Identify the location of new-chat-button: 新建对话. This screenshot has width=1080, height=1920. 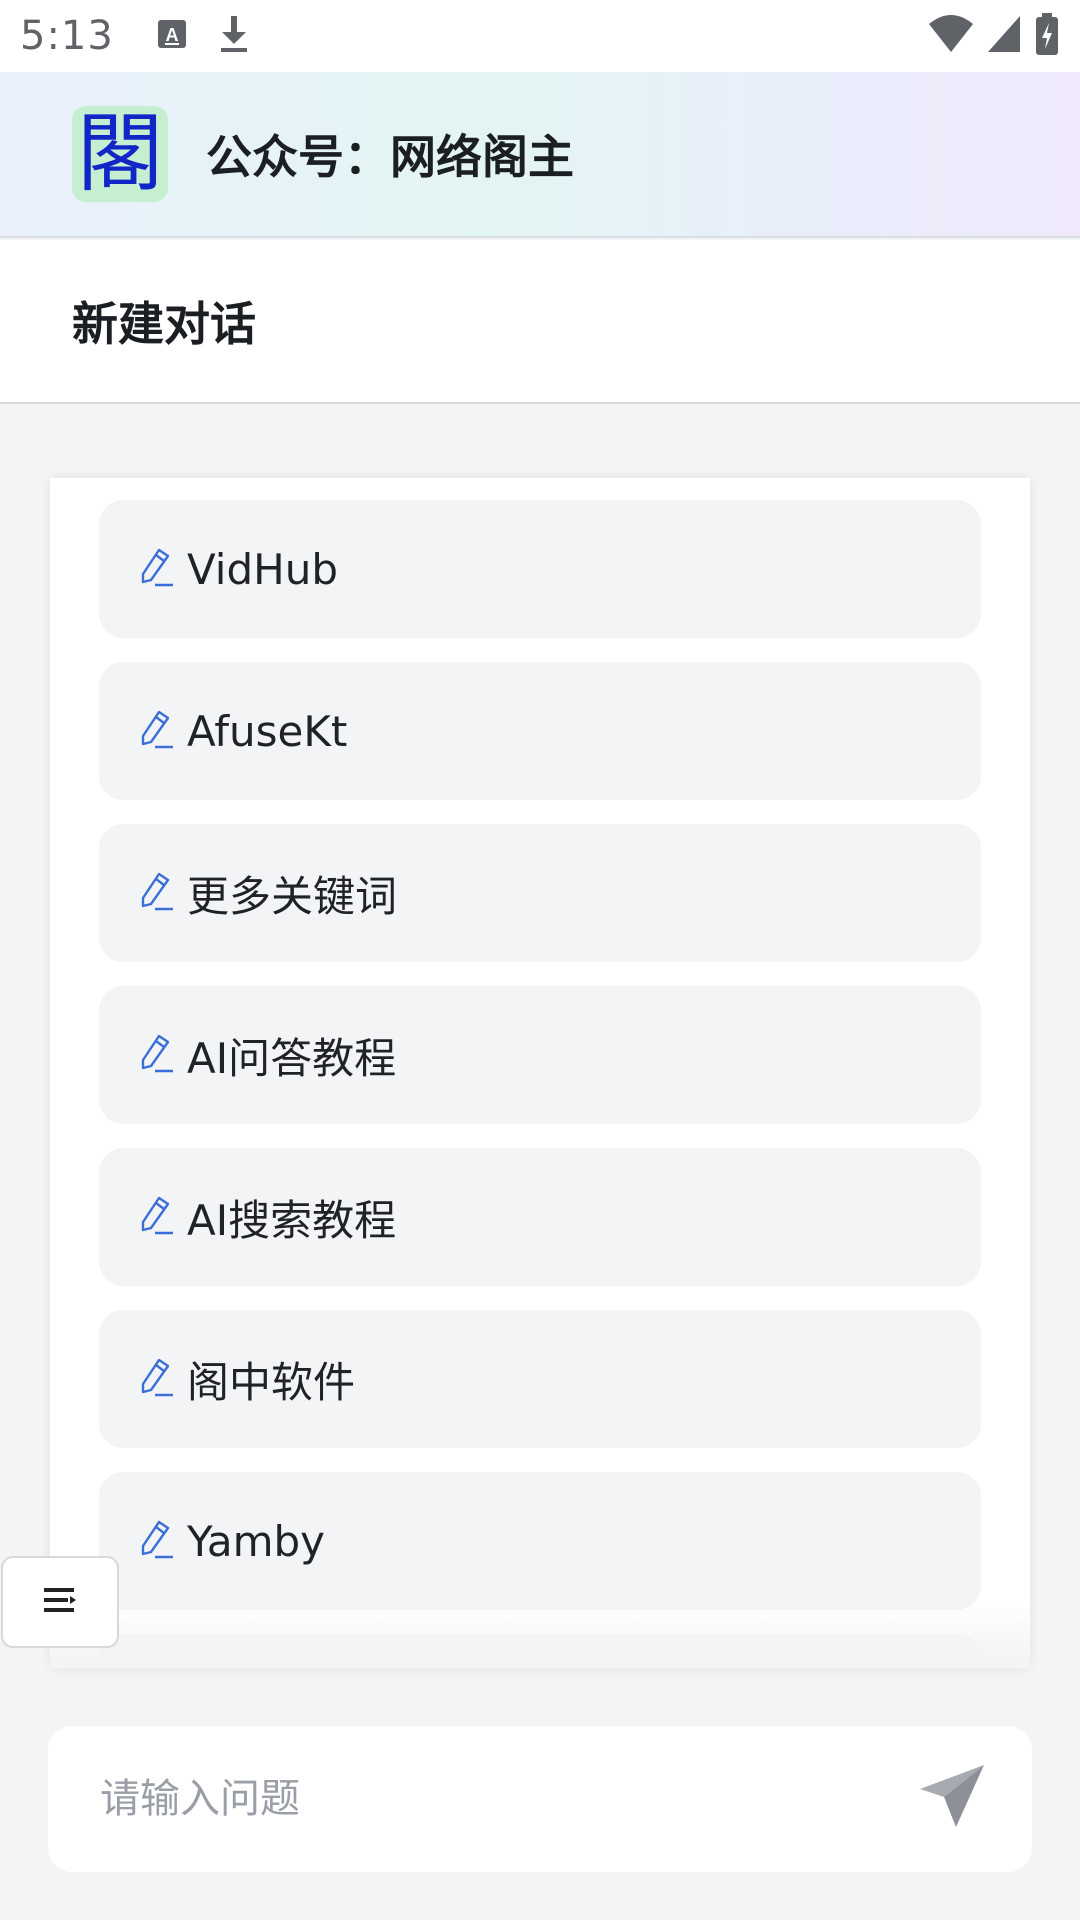
(540, 322).